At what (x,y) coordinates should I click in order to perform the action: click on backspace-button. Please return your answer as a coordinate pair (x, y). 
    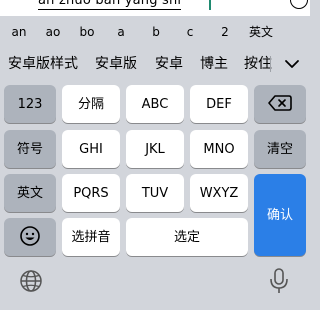
    Looking at the image, I should click on (280, 104).